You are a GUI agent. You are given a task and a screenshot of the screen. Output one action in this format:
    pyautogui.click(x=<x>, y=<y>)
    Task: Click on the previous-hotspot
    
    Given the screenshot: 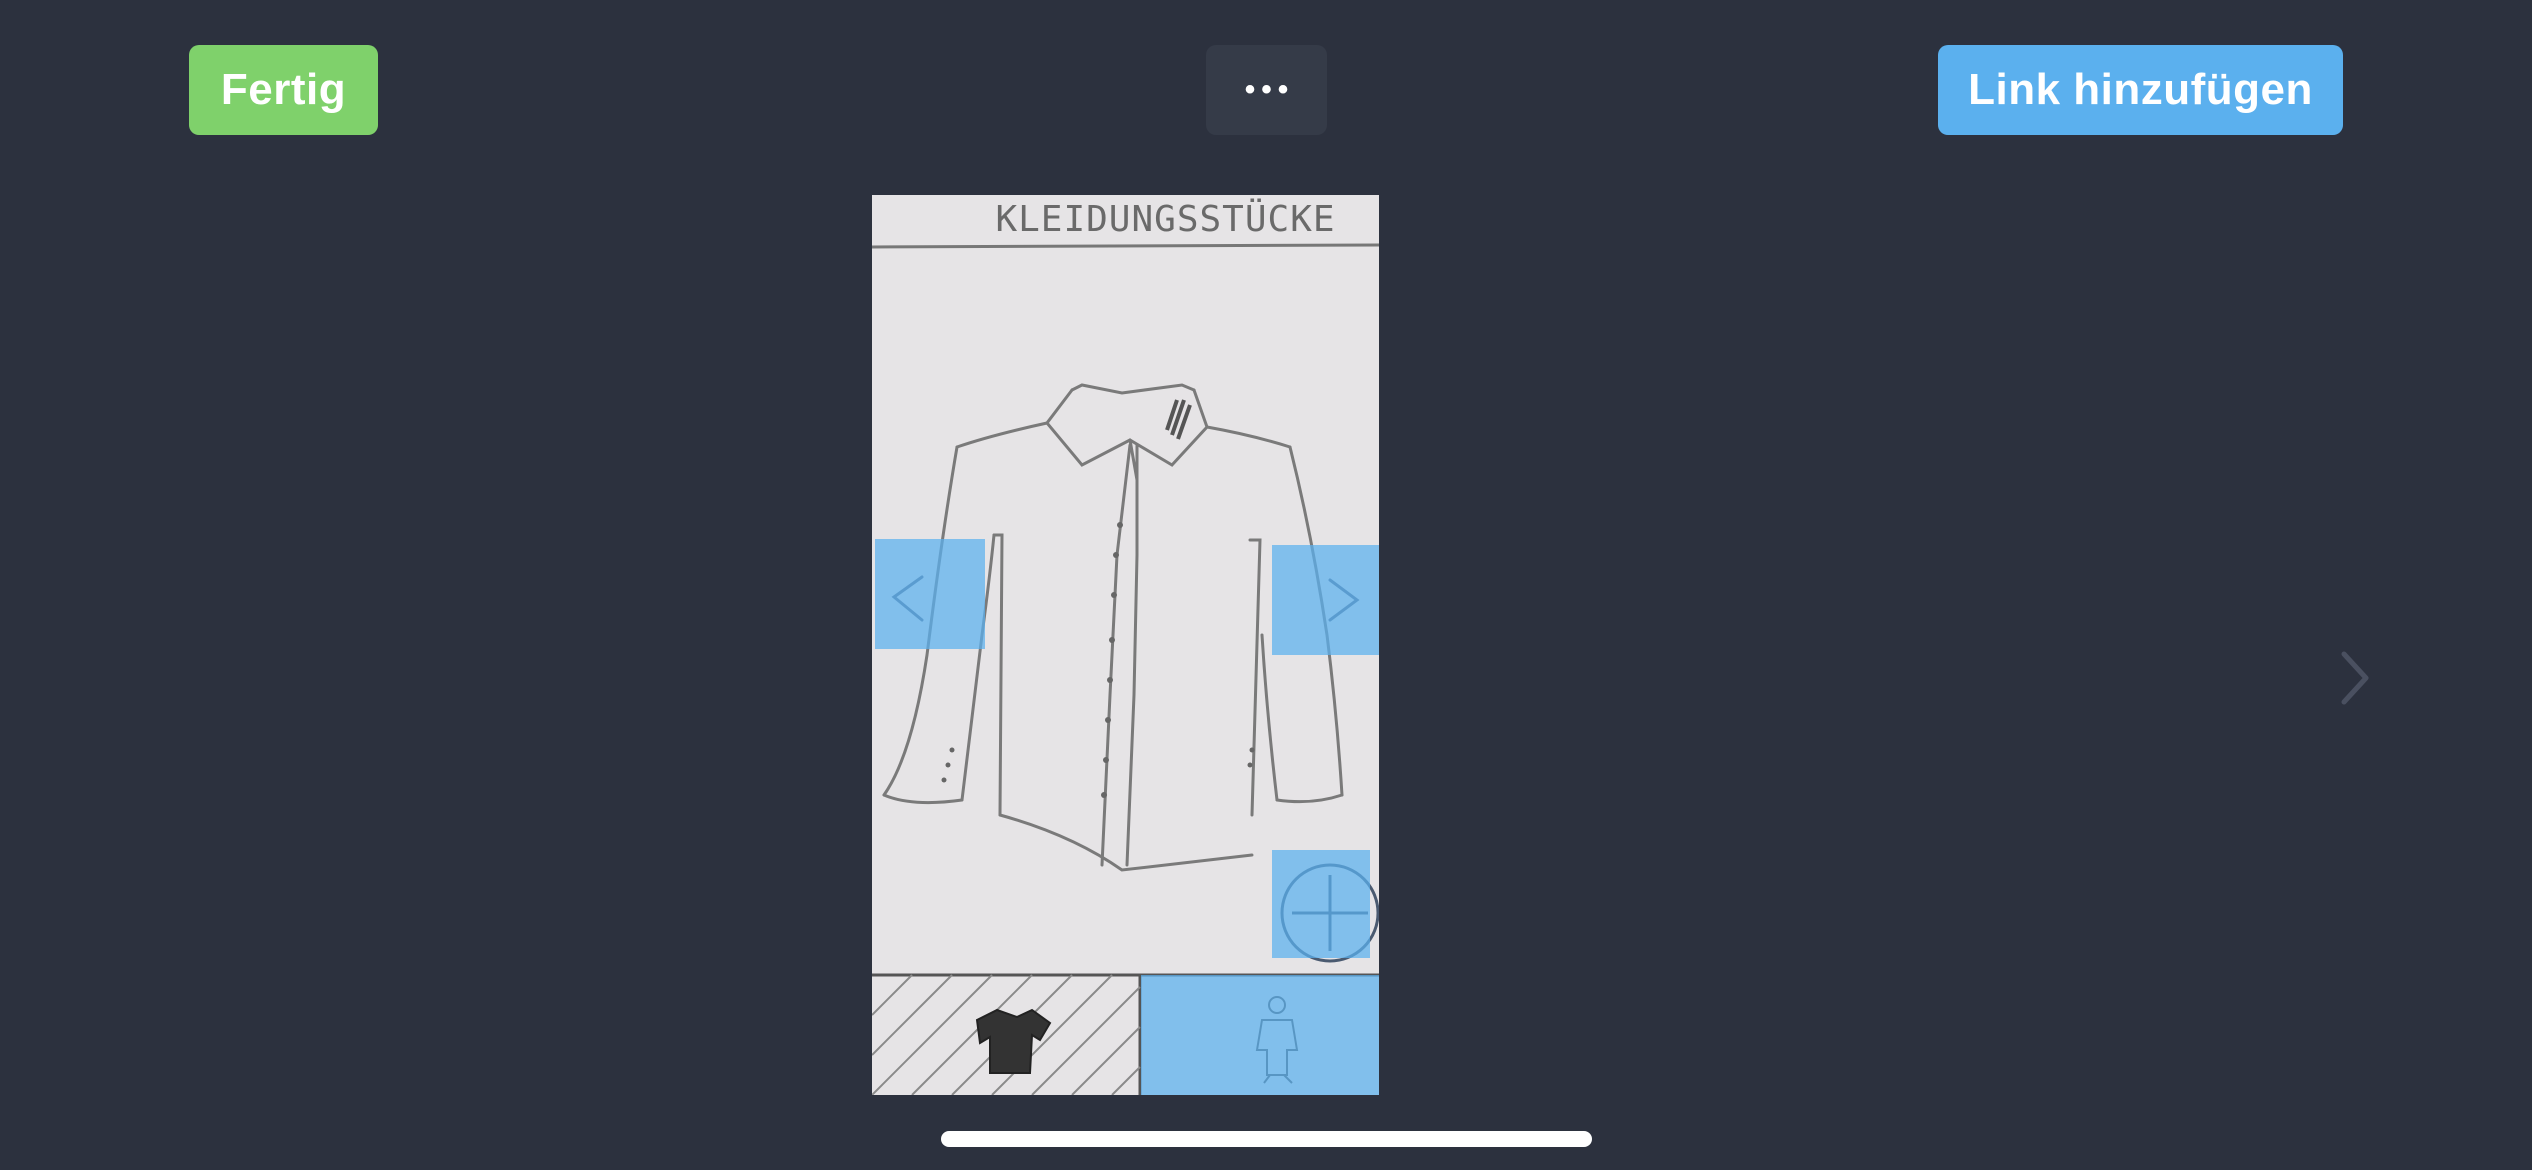 What is the action you would take?
    pyautogui.click(x=930, y=594)
    